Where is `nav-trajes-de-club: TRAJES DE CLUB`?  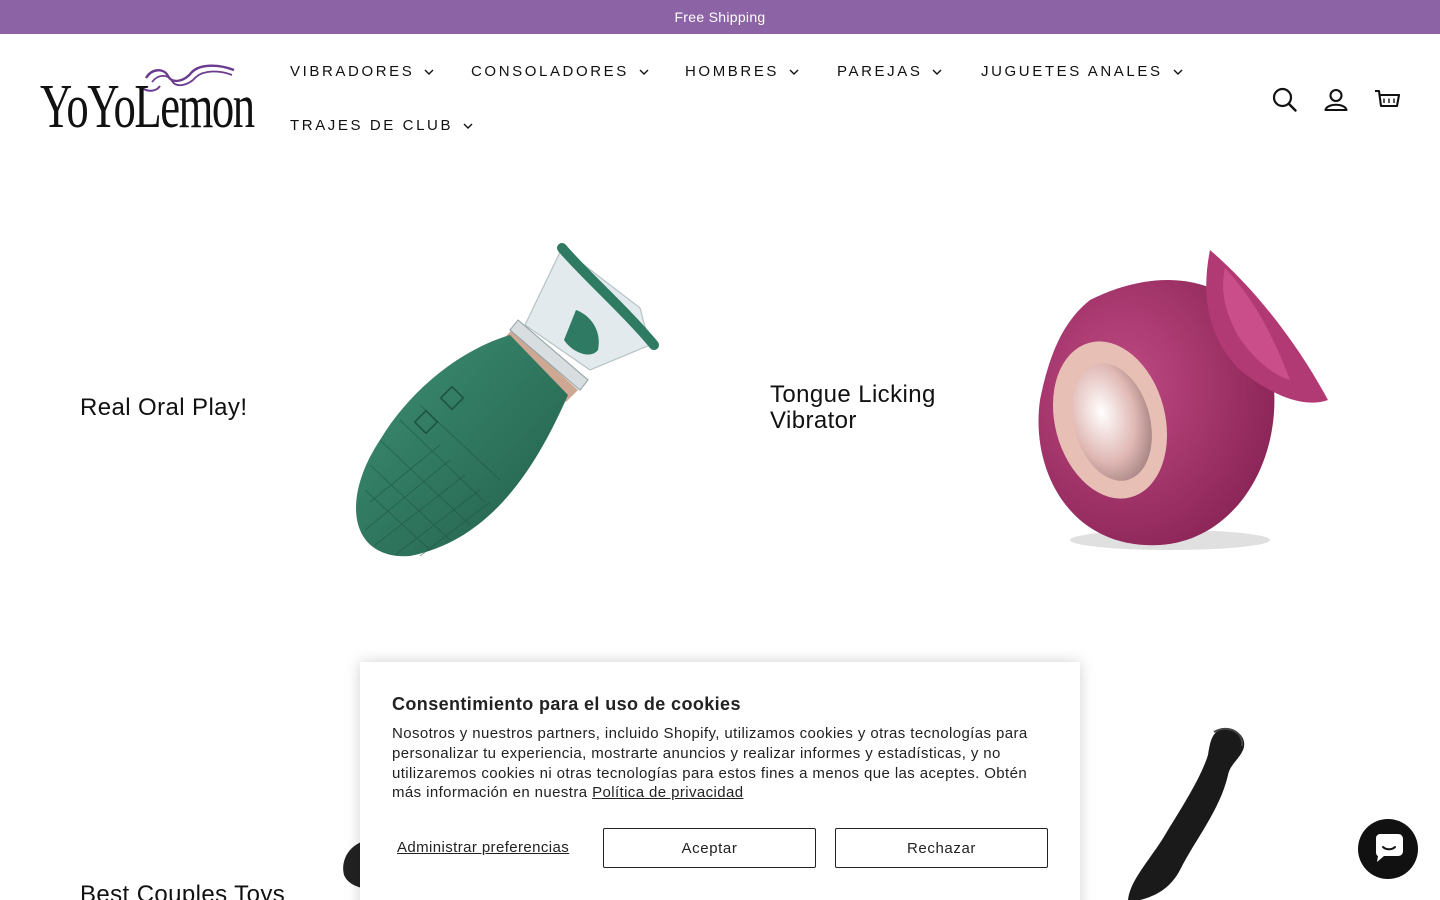
nav-trajes-de-club: TRAJES DE CLUB is located at coordinates (381, 125).